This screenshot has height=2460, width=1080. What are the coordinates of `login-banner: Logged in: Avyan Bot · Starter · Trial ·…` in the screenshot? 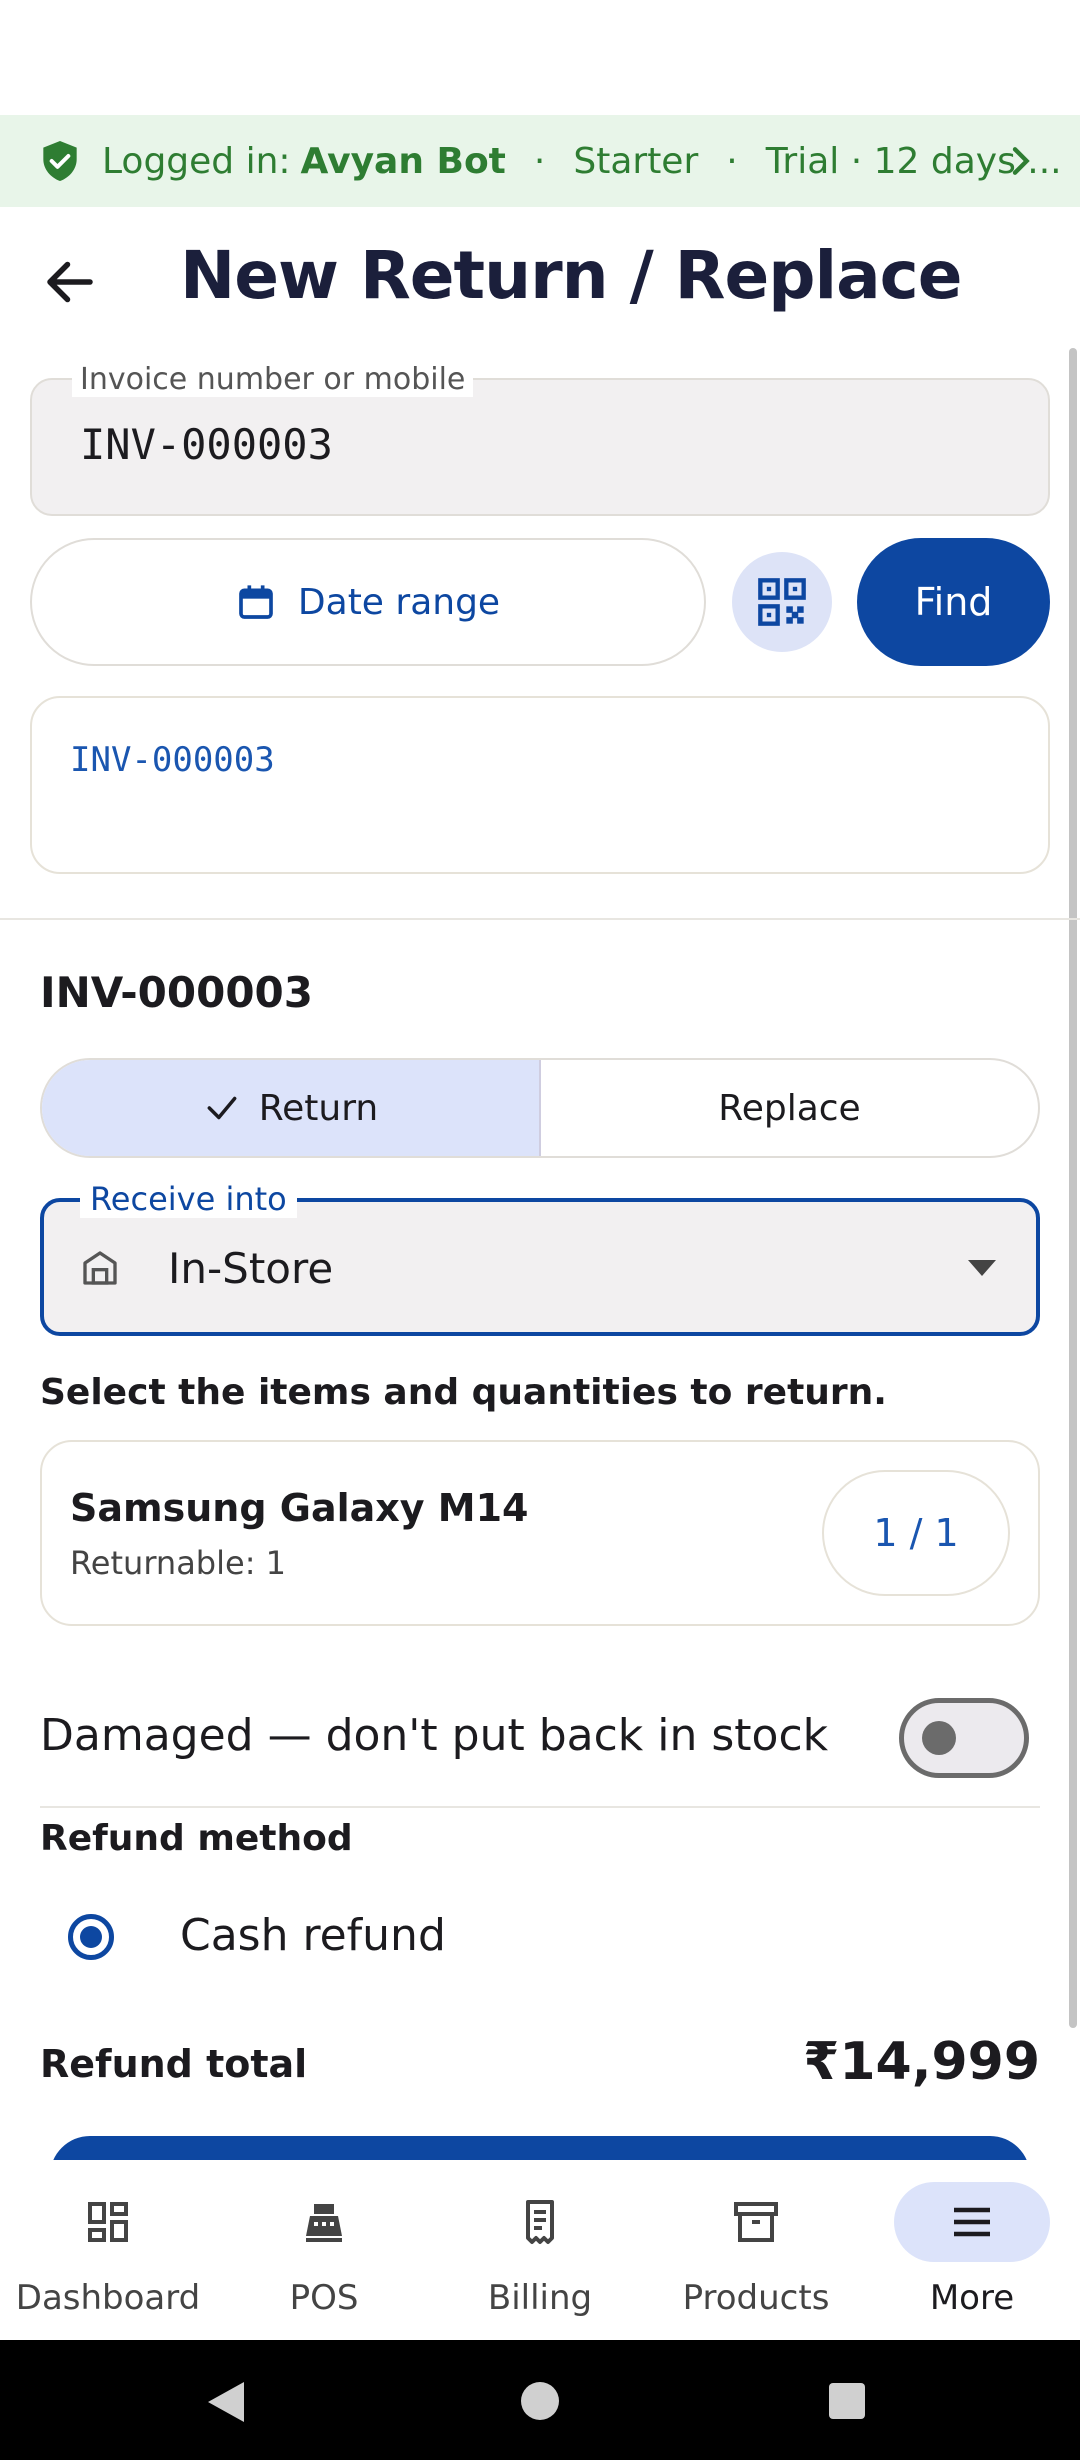 It's located at (540, 161).